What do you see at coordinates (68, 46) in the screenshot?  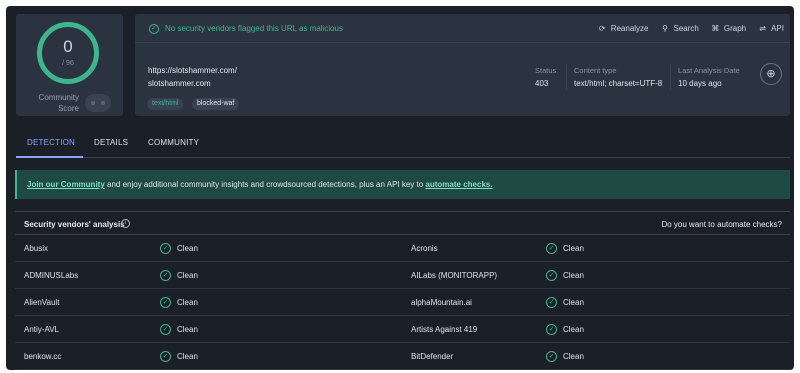 I see `score-value: 0` at bounding box center [68, 46].